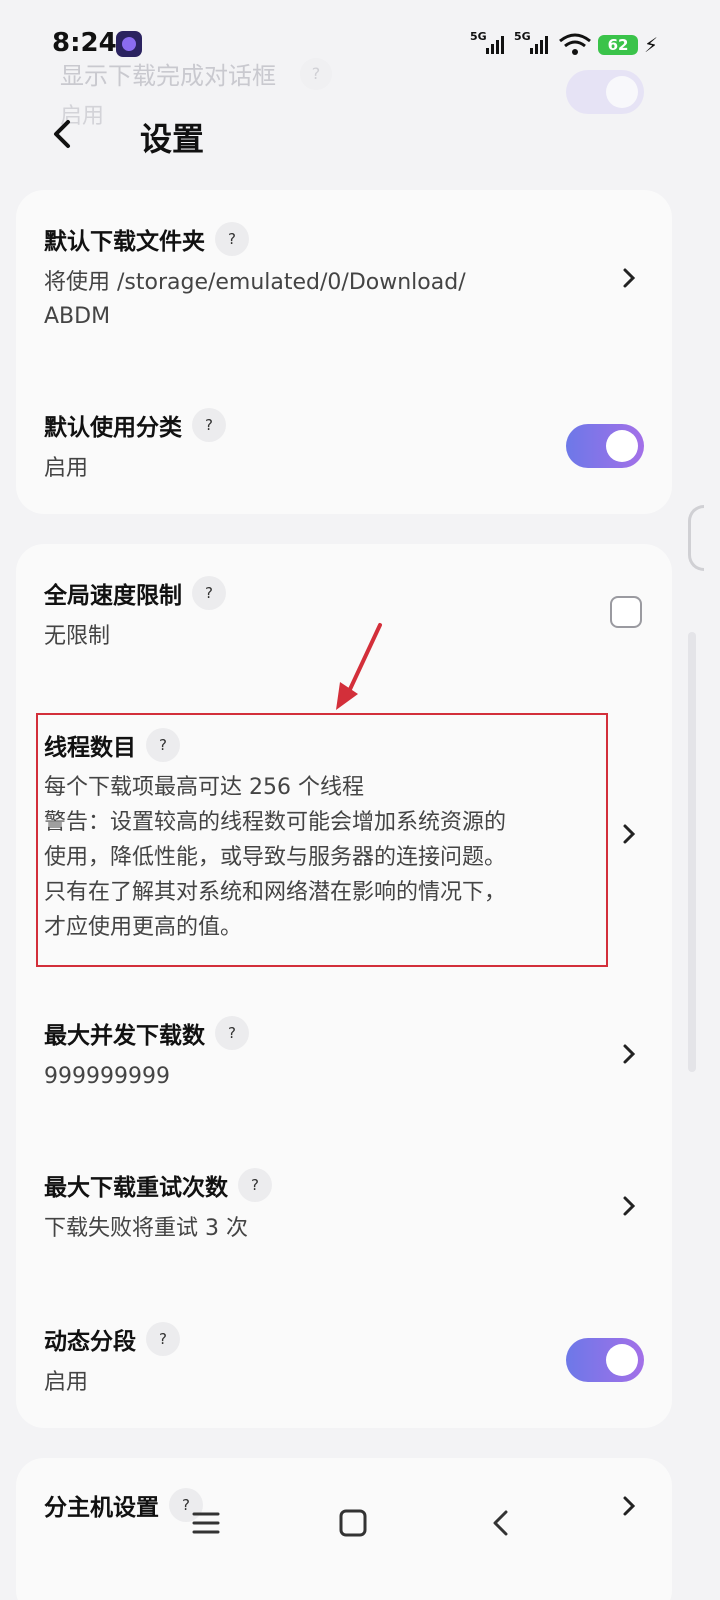  Describe the element at coordinates (64, 134) in the screenshot. I see `back-arrow-icon` at that location.